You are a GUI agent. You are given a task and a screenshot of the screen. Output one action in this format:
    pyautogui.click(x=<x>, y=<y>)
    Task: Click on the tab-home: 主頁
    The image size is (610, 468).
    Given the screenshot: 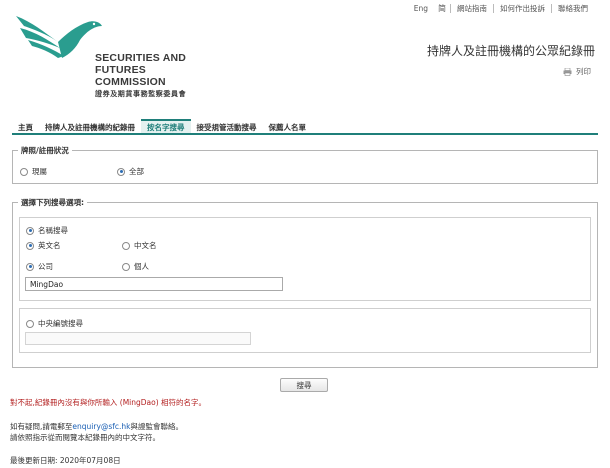 What is the action you would take?
    pyautogui.click(x=25, y=126)
    